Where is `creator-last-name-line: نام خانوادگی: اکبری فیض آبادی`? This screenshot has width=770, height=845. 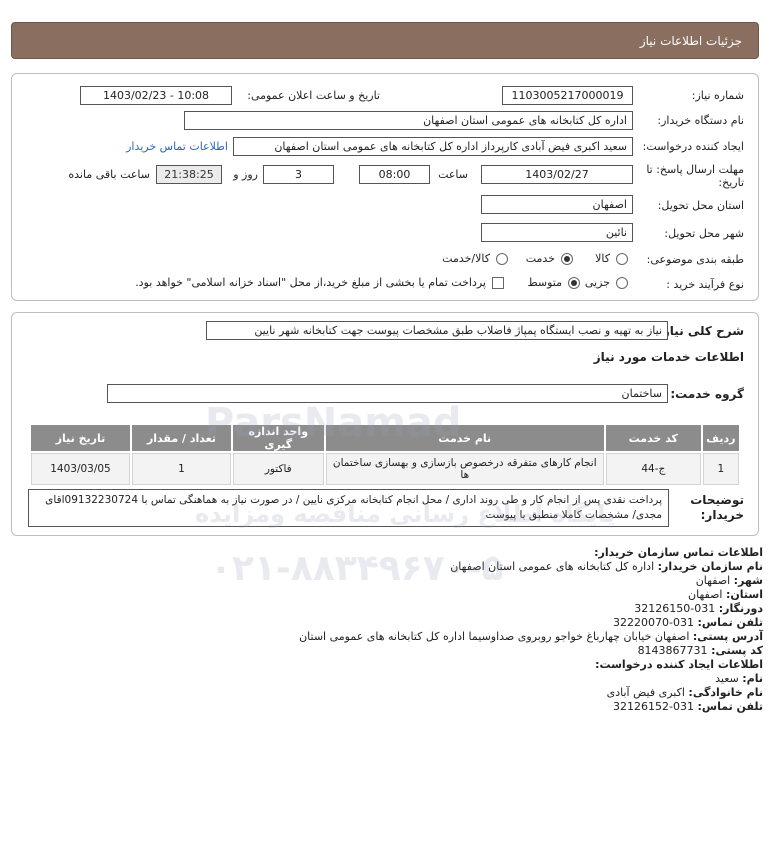 creator-last-name-line: نام خانوادگی: اکبری فیض آبادی is located at coordinates (684, 692).